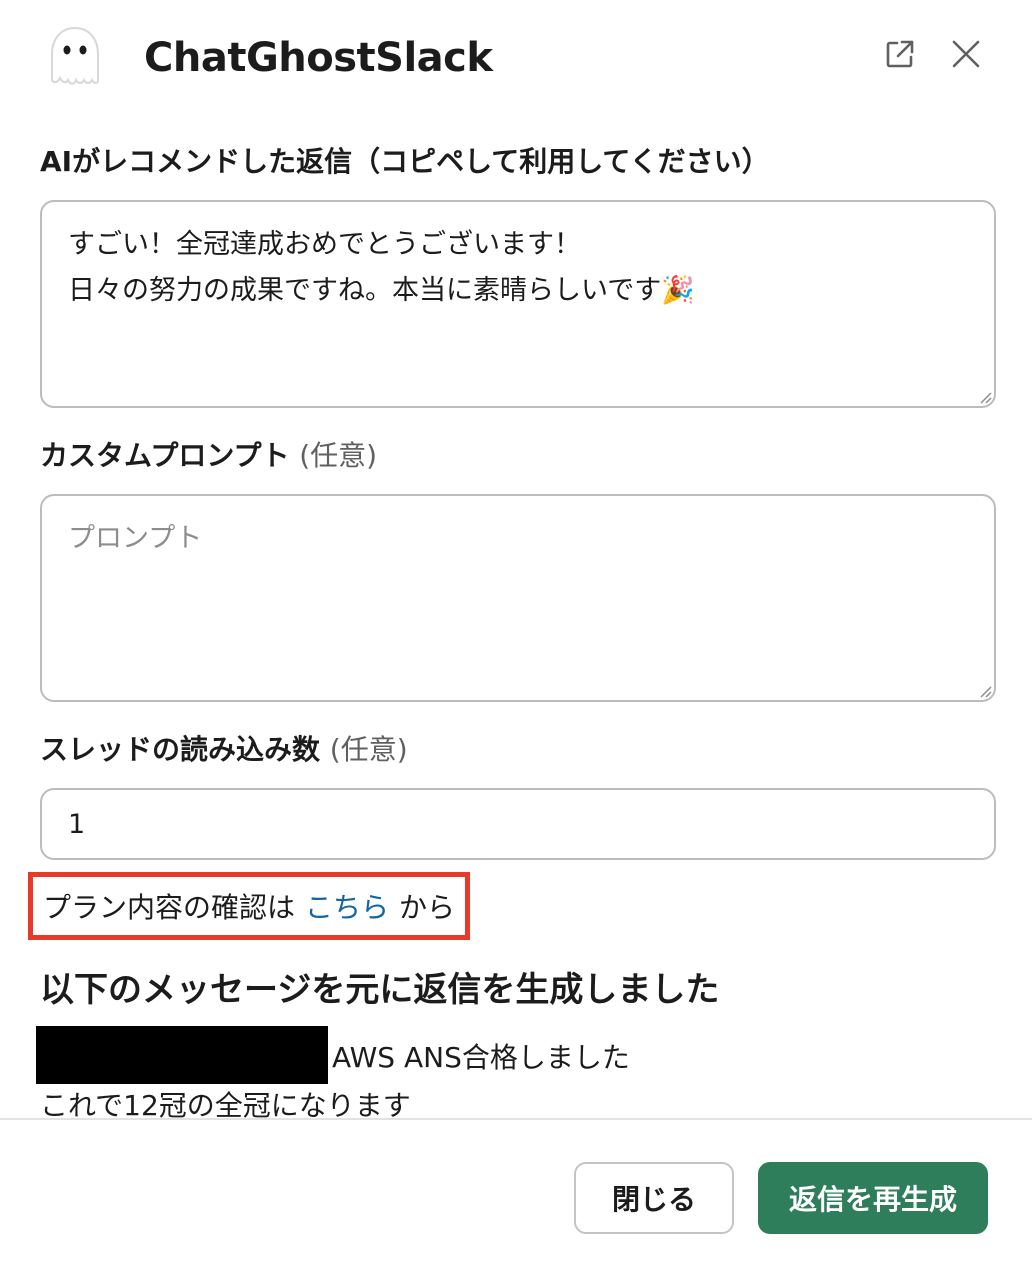  I want to click on close-icon, so click(966, 54).